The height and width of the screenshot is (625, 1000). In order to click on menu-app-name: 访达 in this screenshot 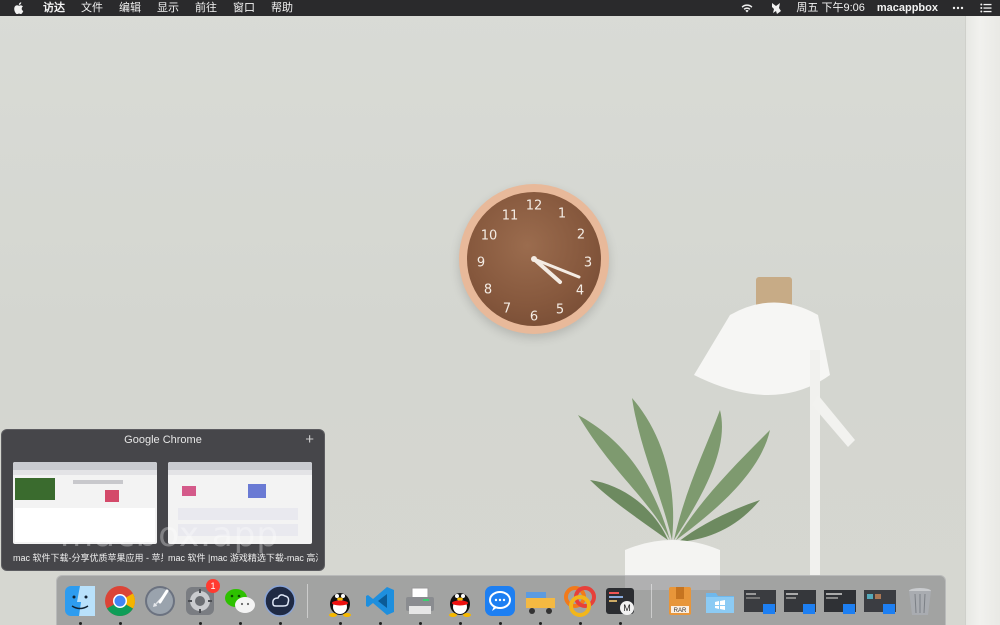, I will do `click(54, 8)`.